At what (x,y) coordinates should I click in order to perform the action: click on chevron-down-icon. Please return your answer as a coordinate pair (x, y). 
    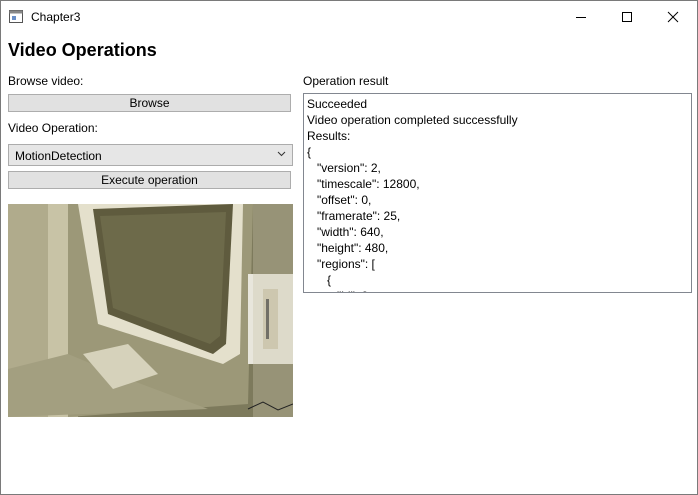
    Looking at the image, I should click on (281, 154).